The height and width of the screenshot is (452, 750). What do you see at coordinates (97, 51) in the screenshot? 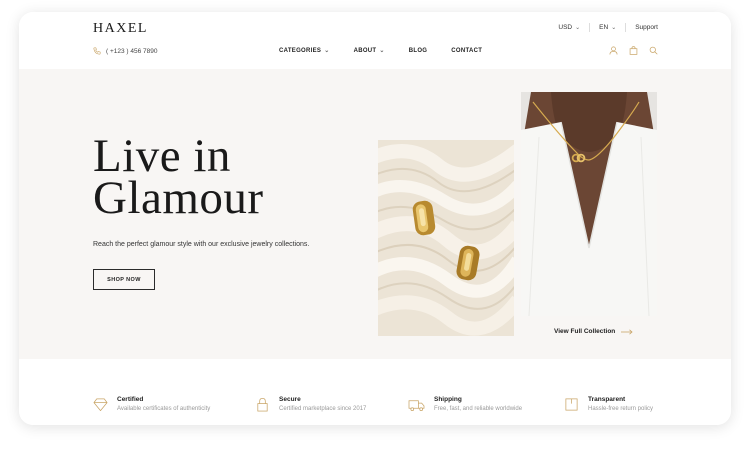
I see `phone-icon` at bounding box center [97, 51].